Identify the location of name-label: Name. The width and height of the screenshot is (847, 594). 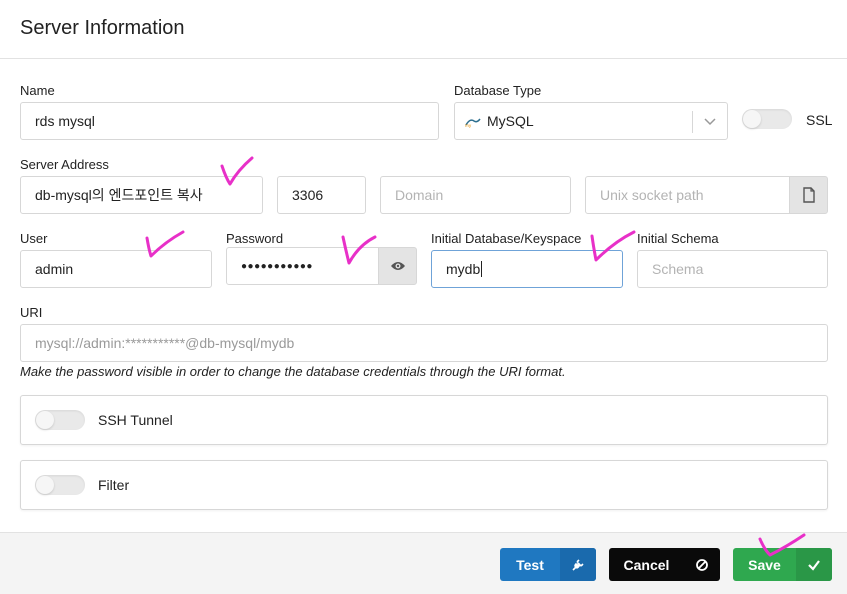
(37, 90).